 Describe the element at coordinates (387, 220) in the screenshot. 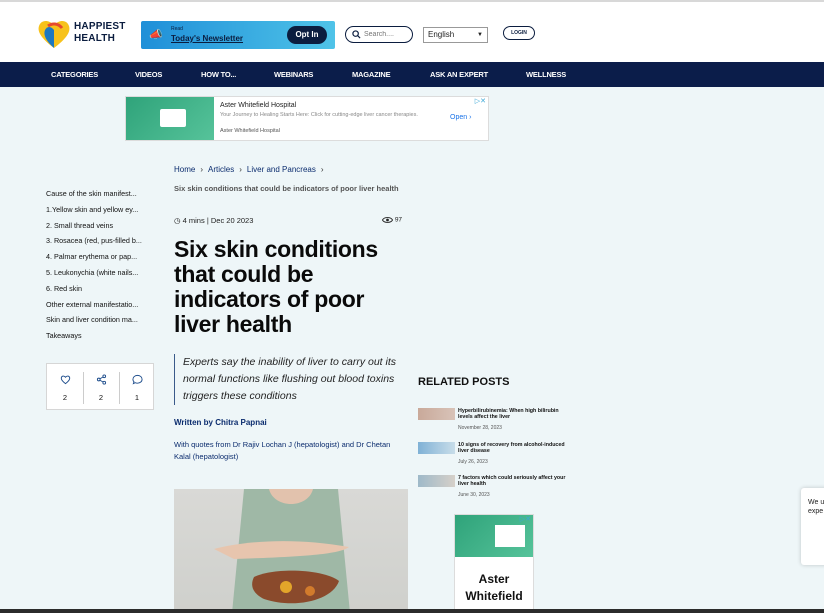

I see `eye-icon` at that location.